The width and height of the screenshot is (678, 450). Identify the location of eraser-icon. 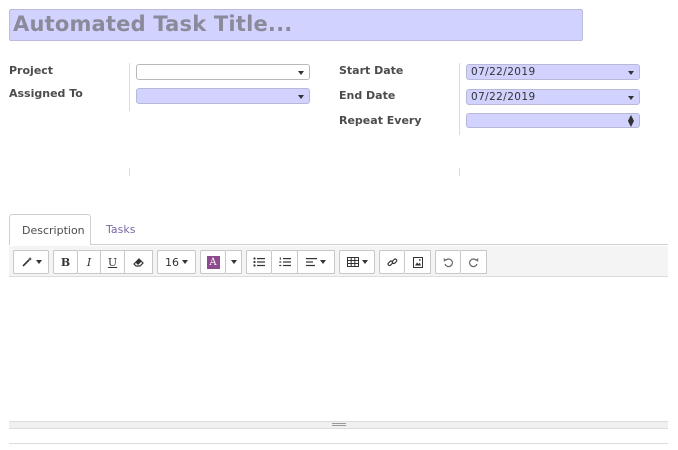
(138, 262).